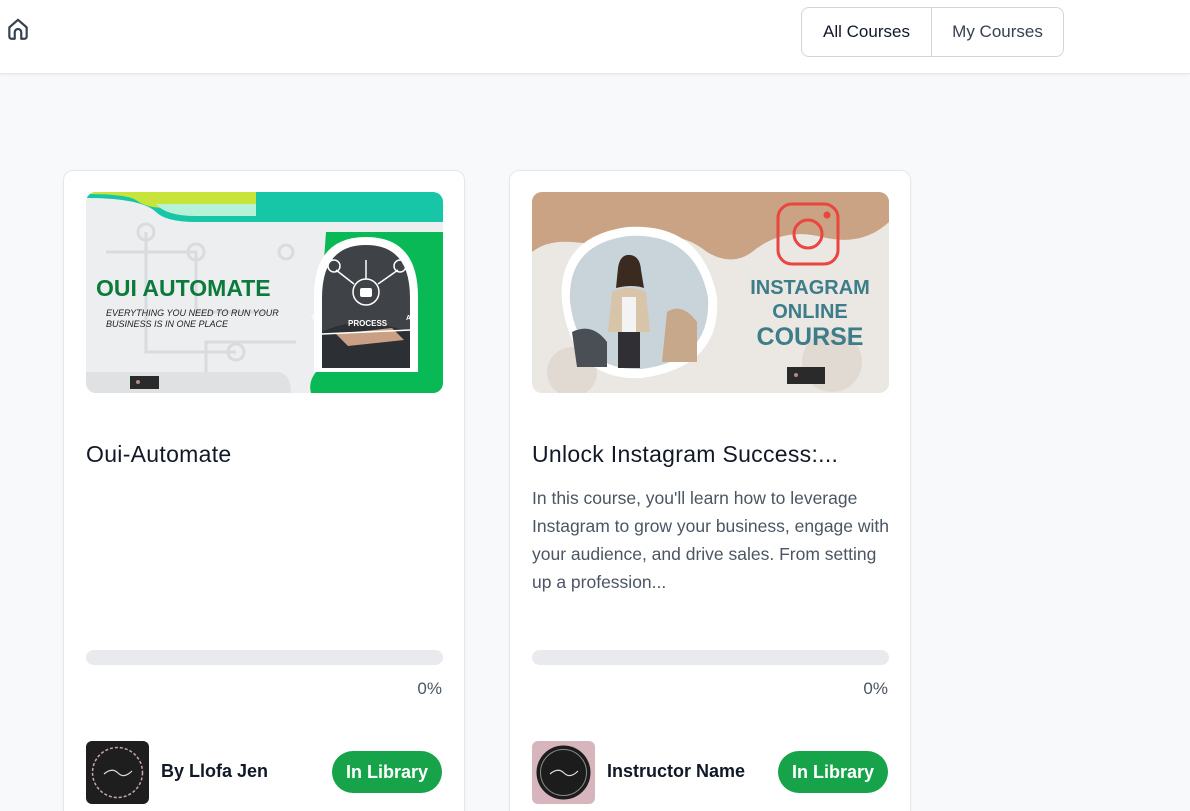 Image resolution: width=1190 pixels, height=811 pixels. I want to click on tab-all-courses: All Courses, so click(866, 32).